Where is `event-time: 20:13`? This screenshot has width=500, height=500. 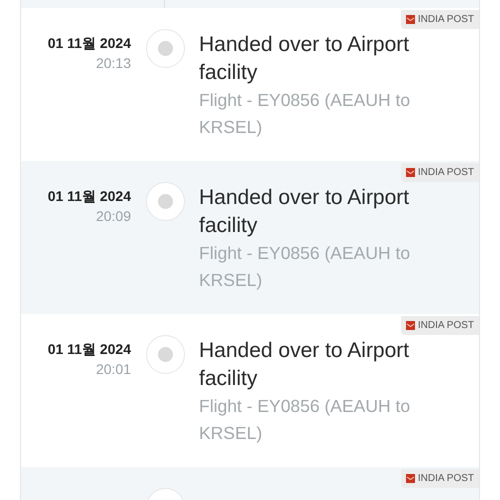
event-time: 20:13 is located at coordinates (113, 63).